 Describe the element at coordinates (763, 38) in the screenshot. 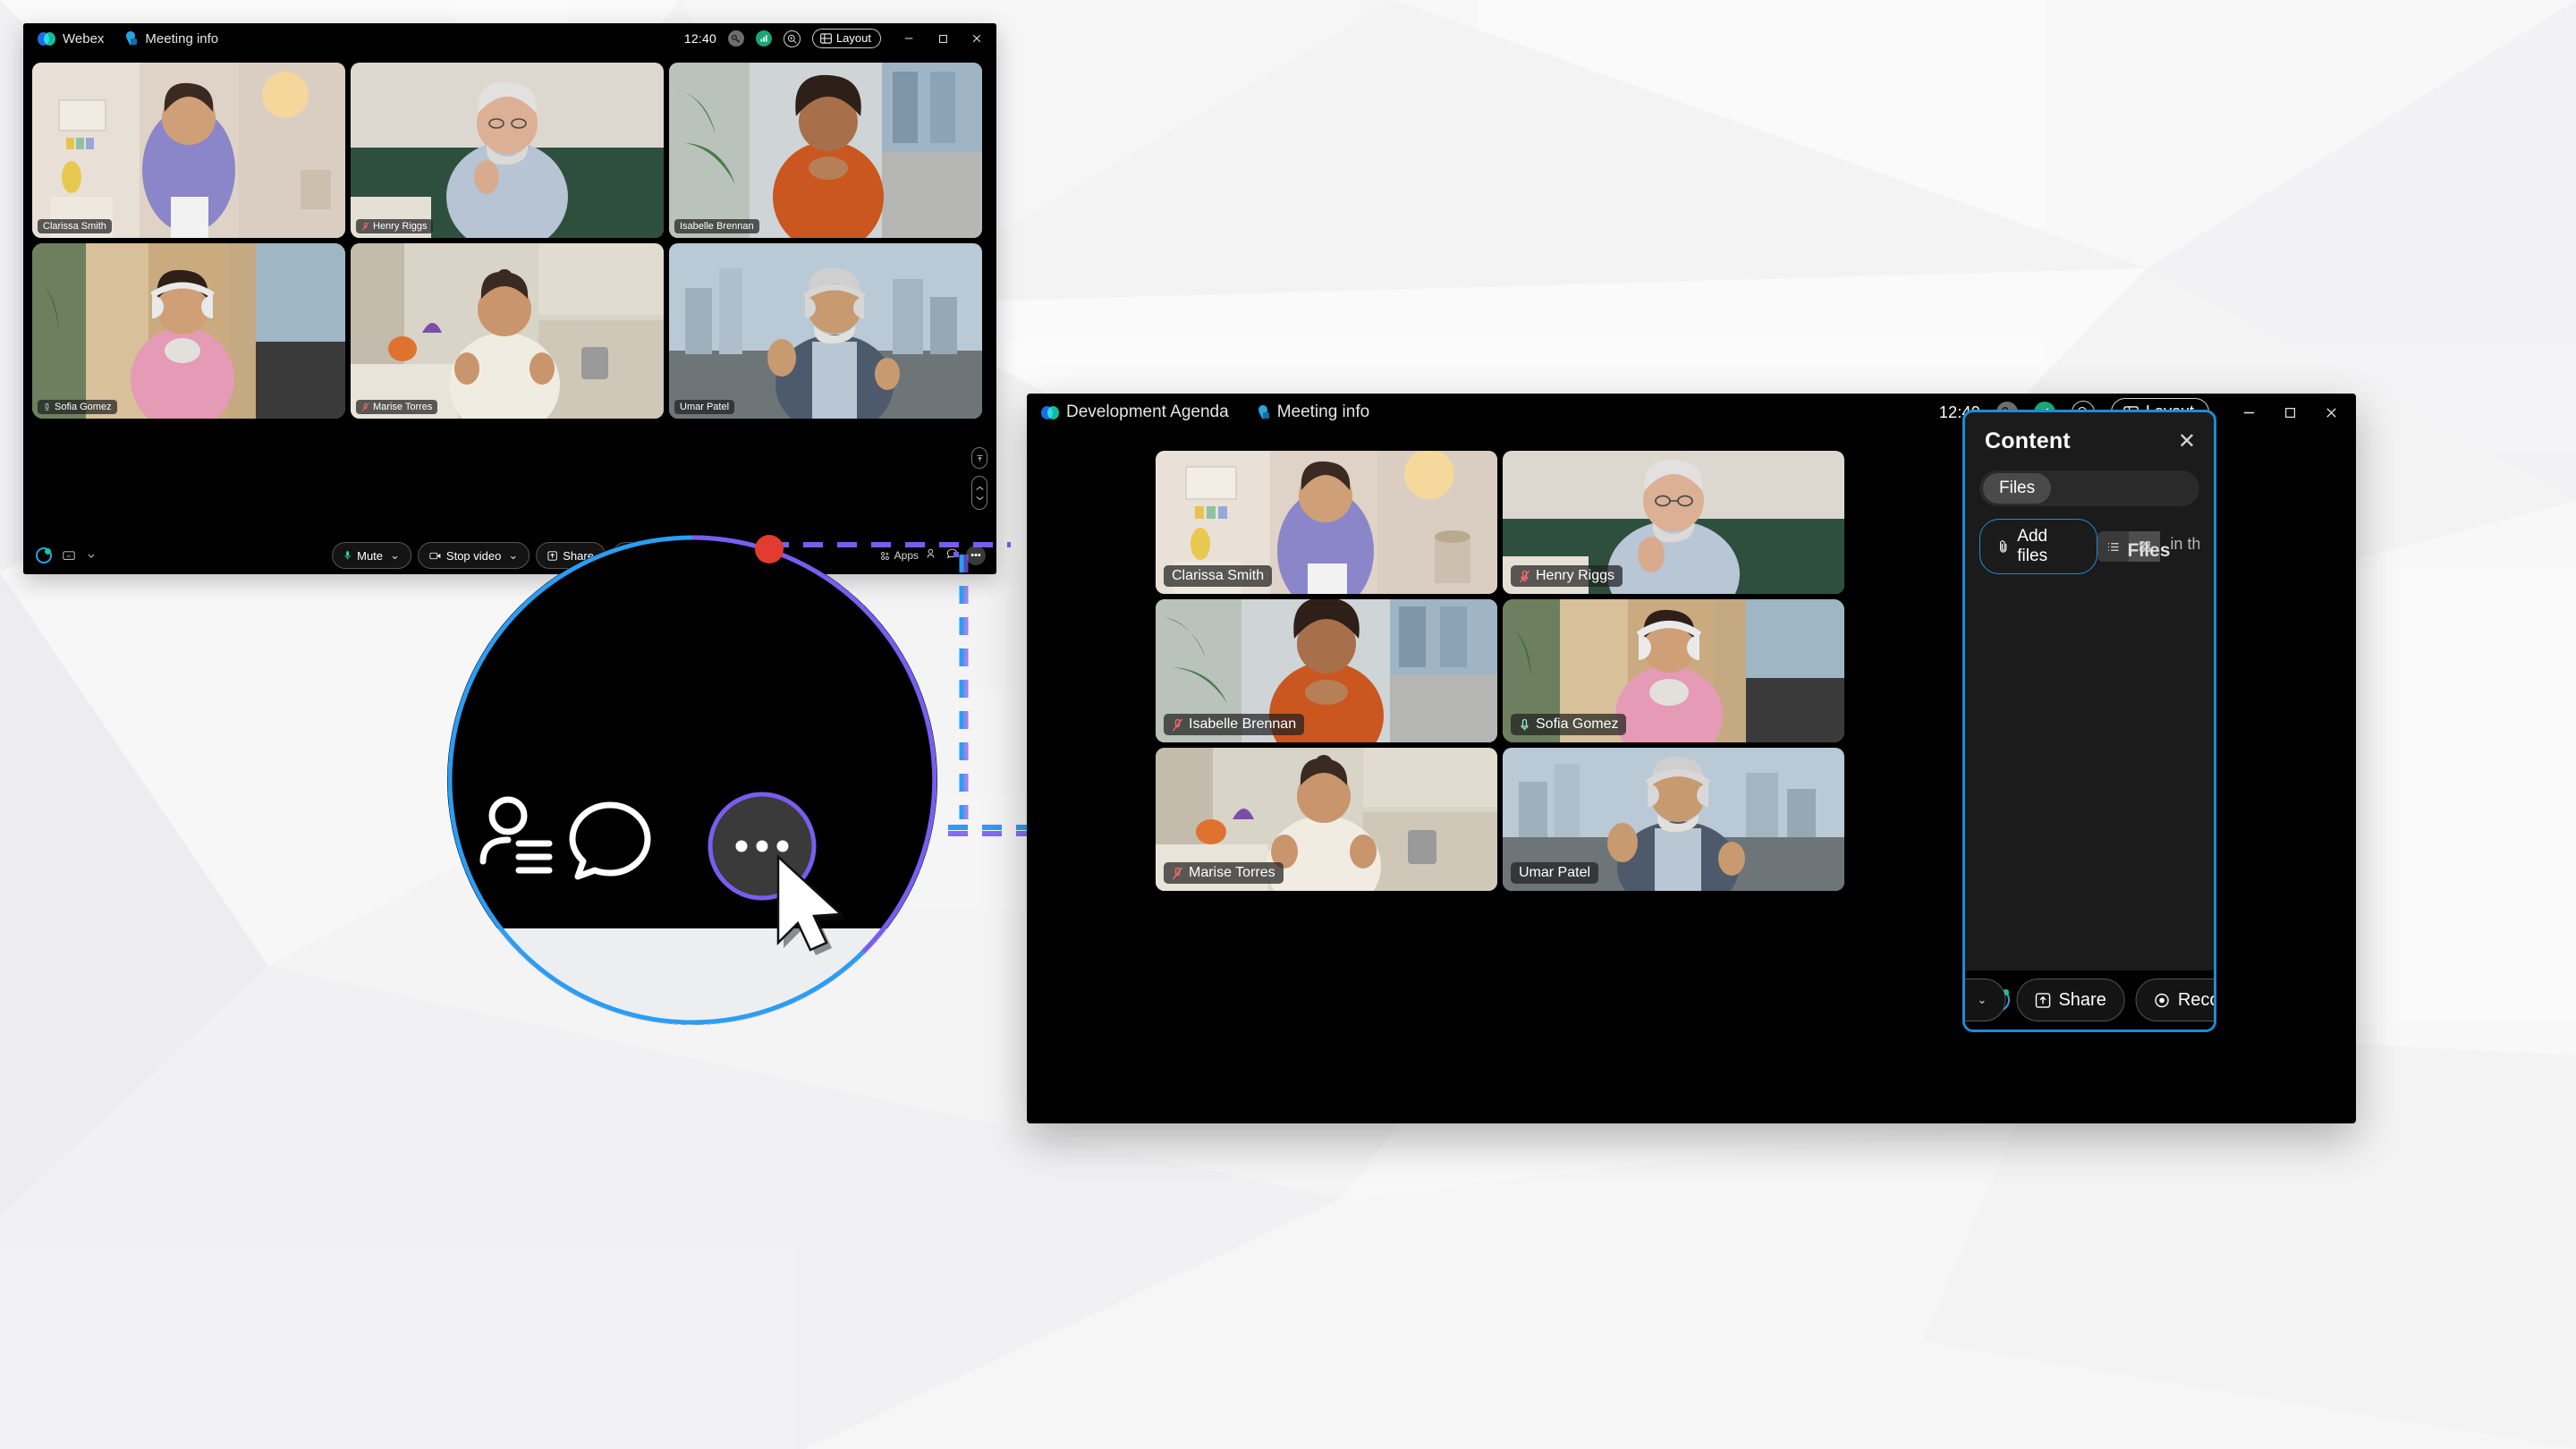

I see `network-quality-icon` at that location.